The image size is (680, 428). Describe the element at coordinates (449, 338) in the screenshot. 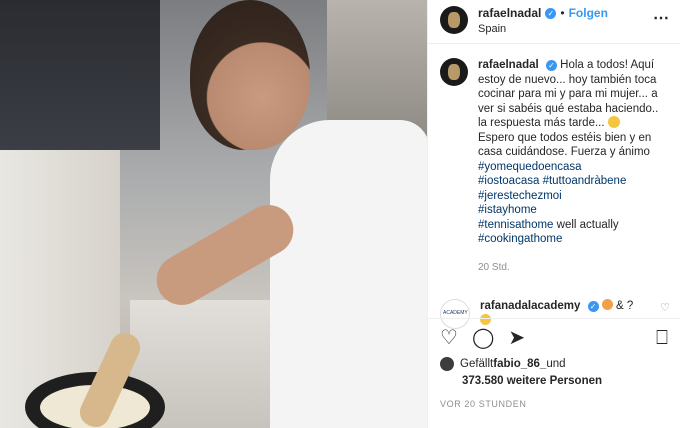

I see `like-heart-icon: ♡` at that location.